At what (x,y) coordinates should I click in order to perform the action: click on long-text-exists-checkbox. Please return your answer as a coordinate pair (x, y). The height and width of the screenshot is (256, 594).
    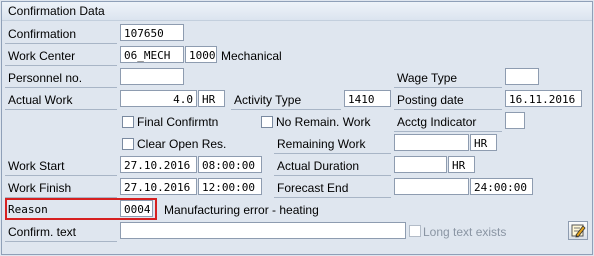
    Looking at the image, I should click on (415, 231).